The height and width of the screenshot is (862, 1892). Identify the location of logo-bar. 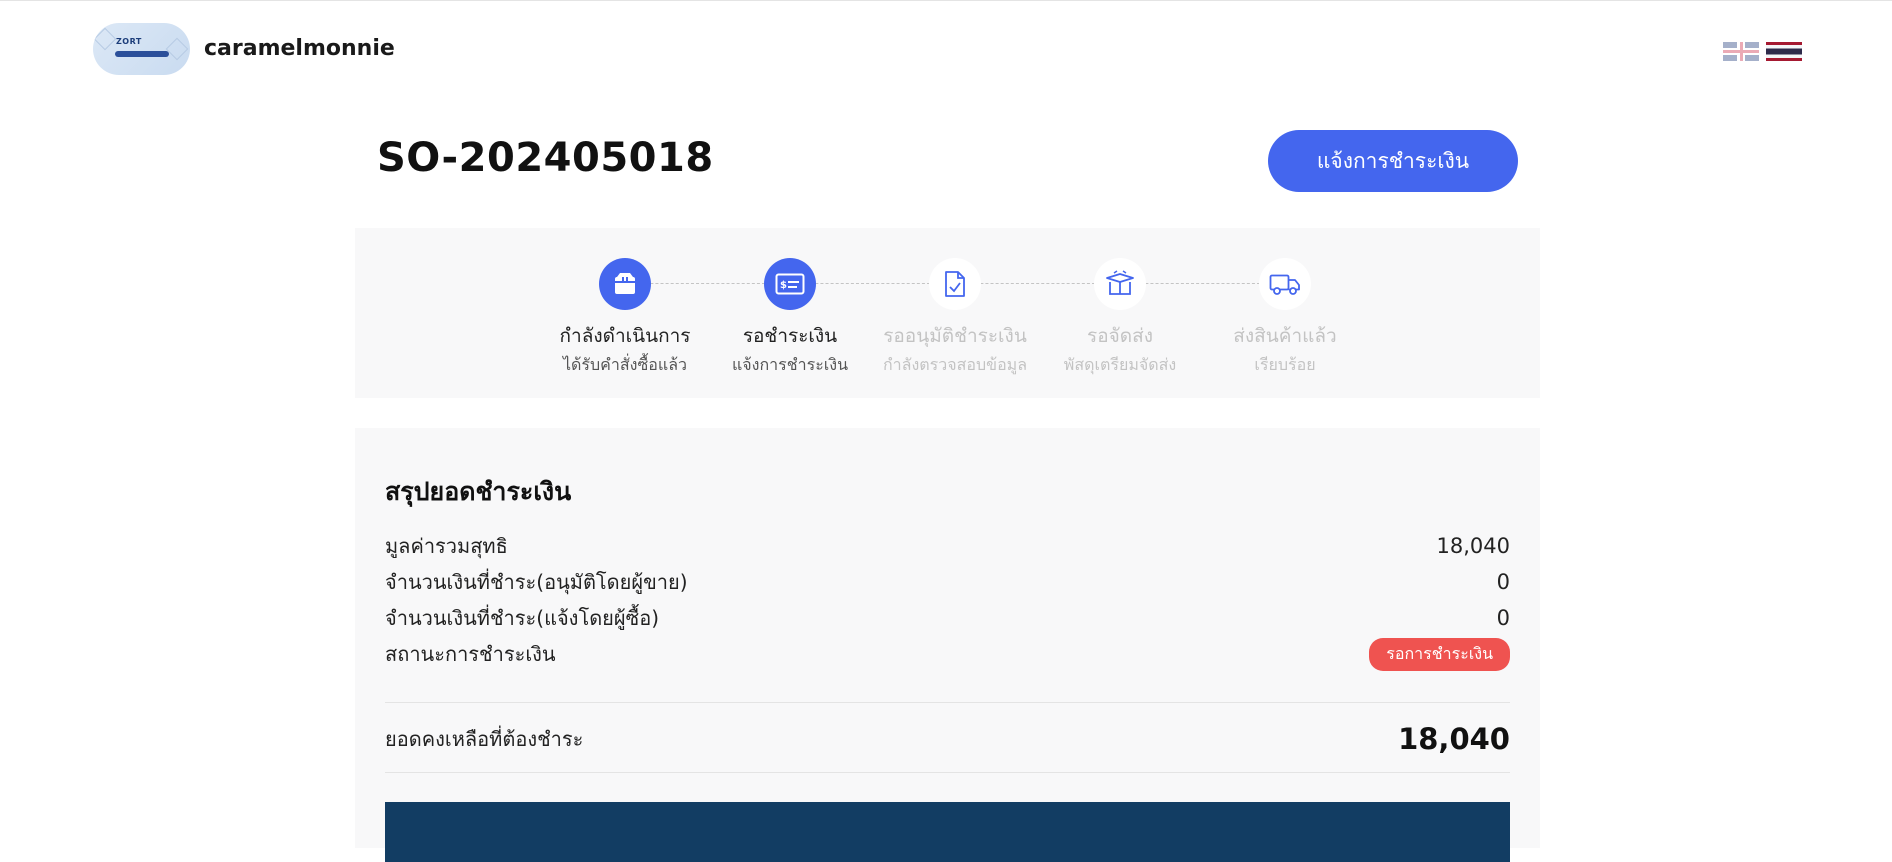
(142, 54).